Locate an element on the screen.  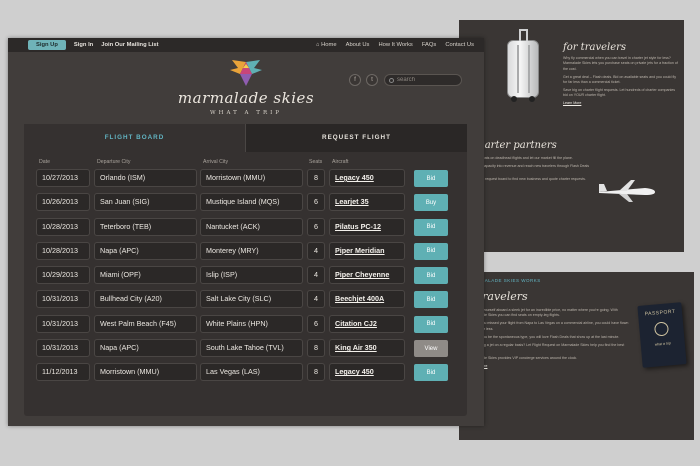
departure-cell: Miami (OPF) is located at coordinates (145, 275).